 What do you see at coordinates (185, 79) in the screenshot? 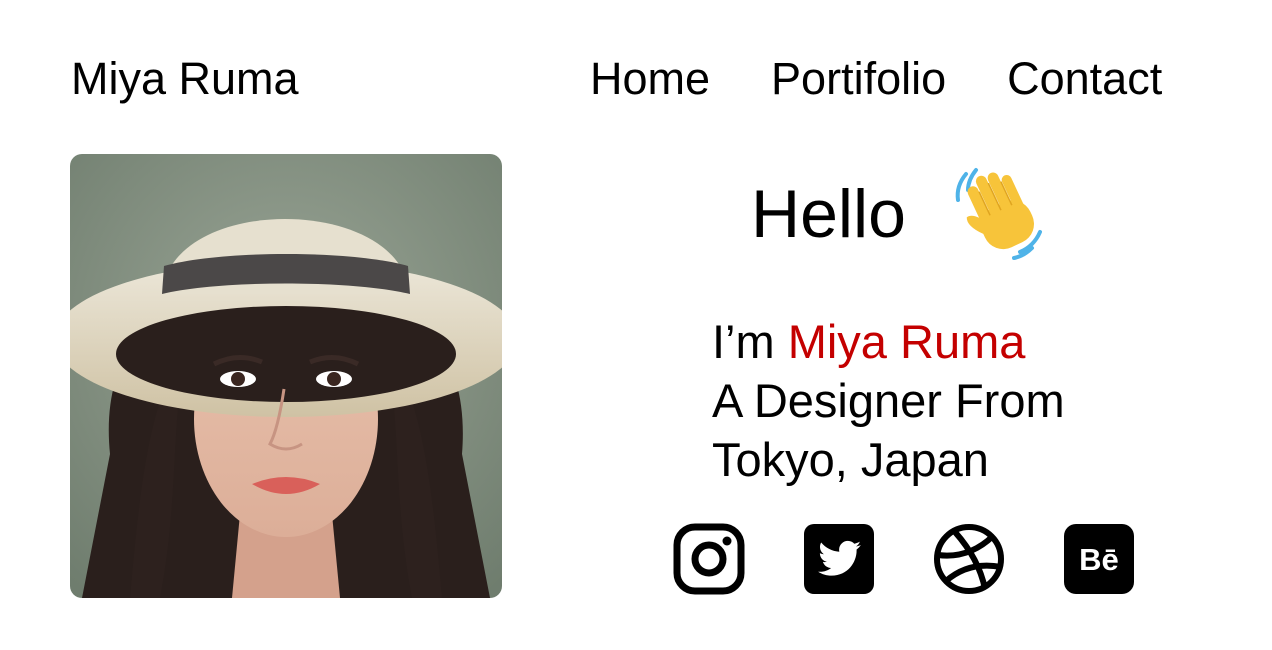
I see `site-brand: Miya Ruma` at bounding box center [185, 79].